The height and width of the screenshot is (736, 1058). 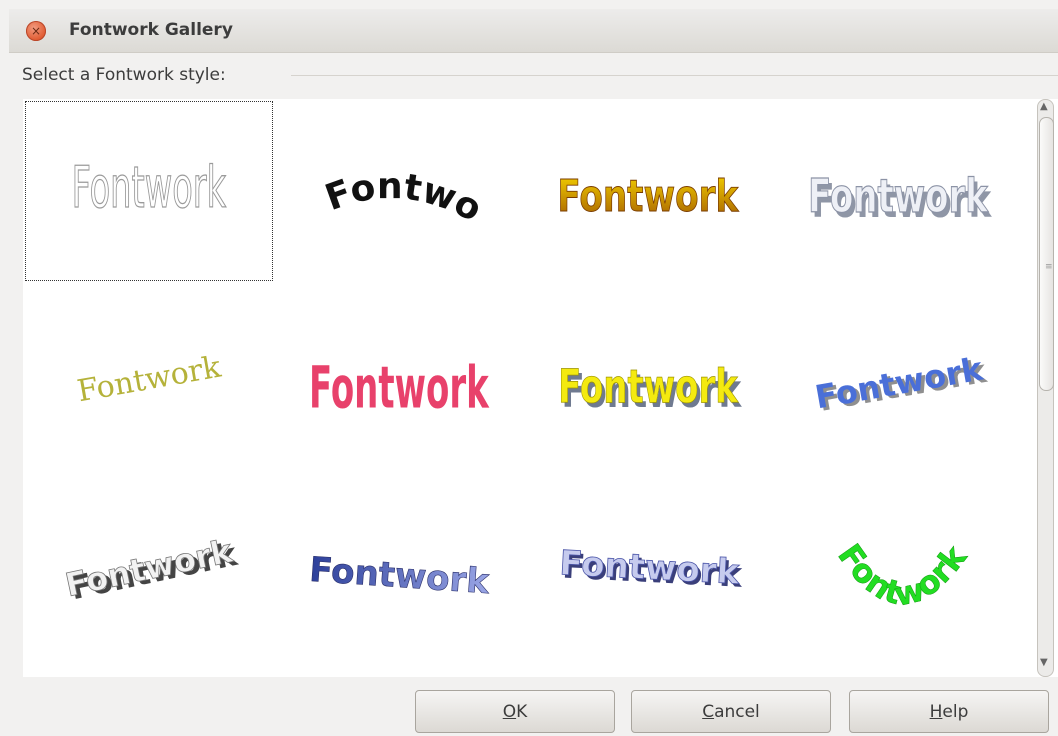 I want to click on vertical-scrollbar: ▲ ≡ ▼, so click(x=1045, y=388).